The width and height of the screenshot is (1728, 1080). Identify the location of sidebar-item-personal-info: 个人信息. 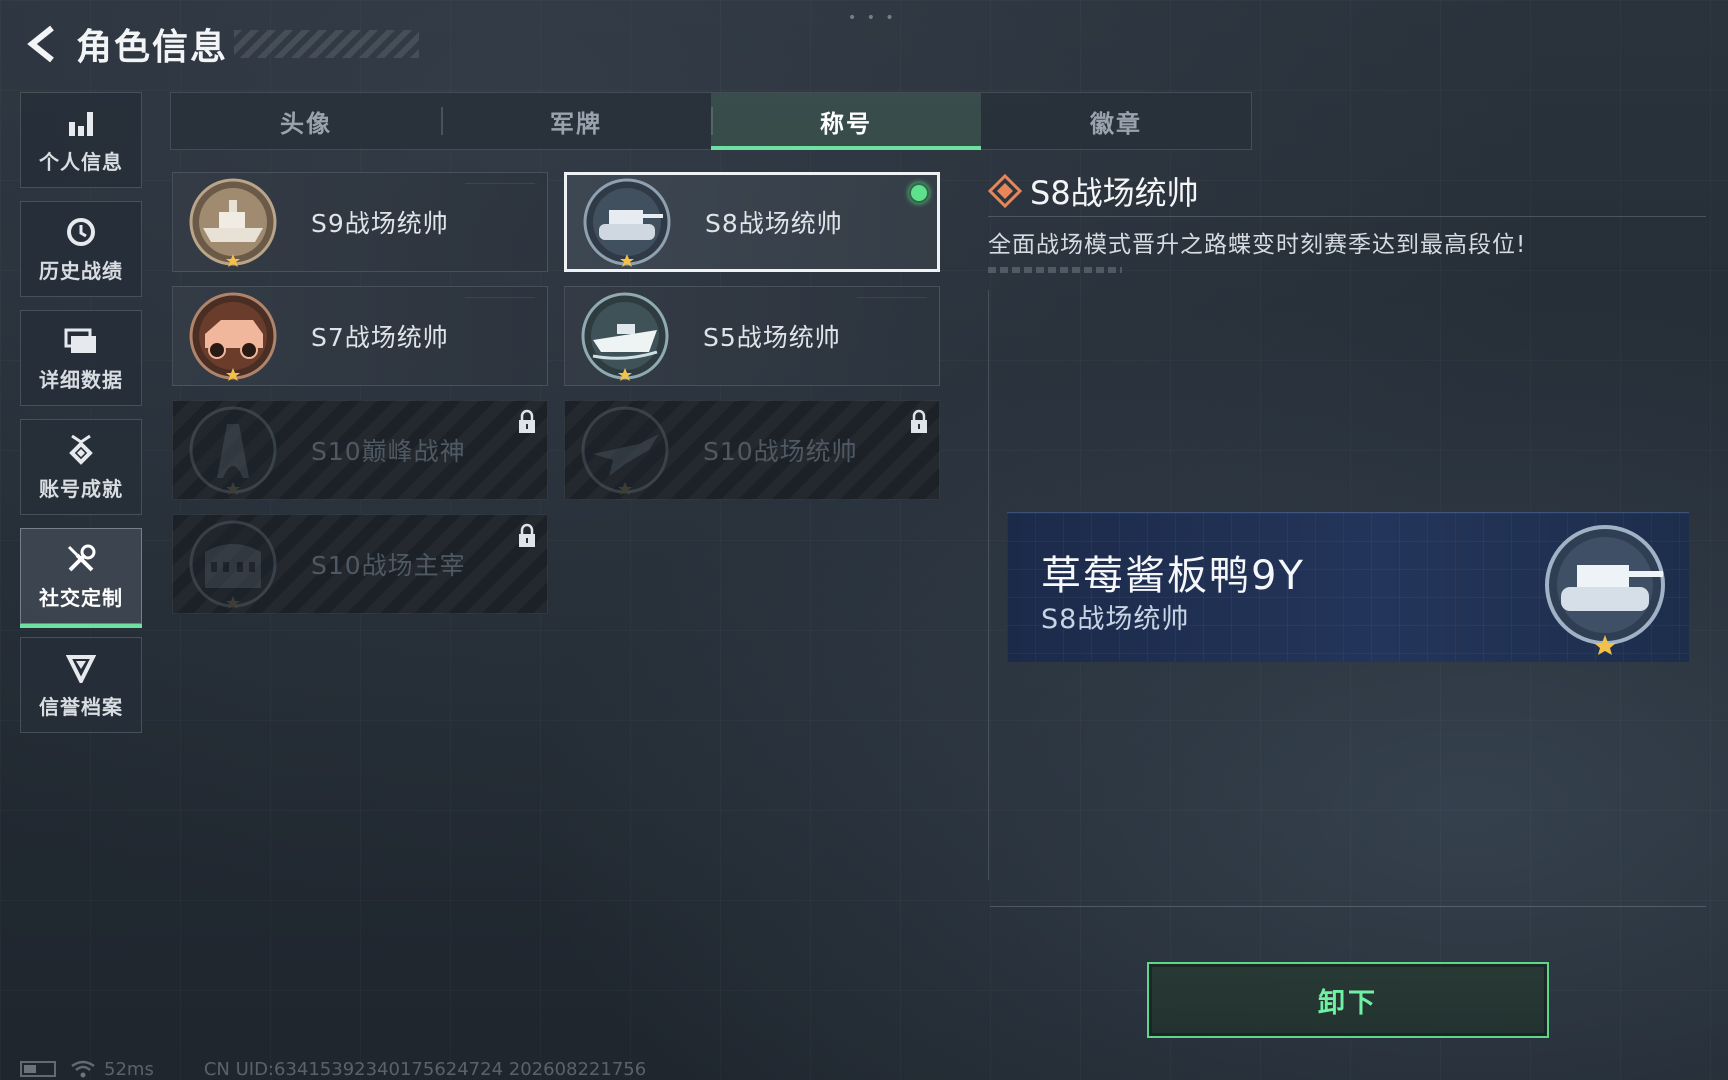
(81, 140).